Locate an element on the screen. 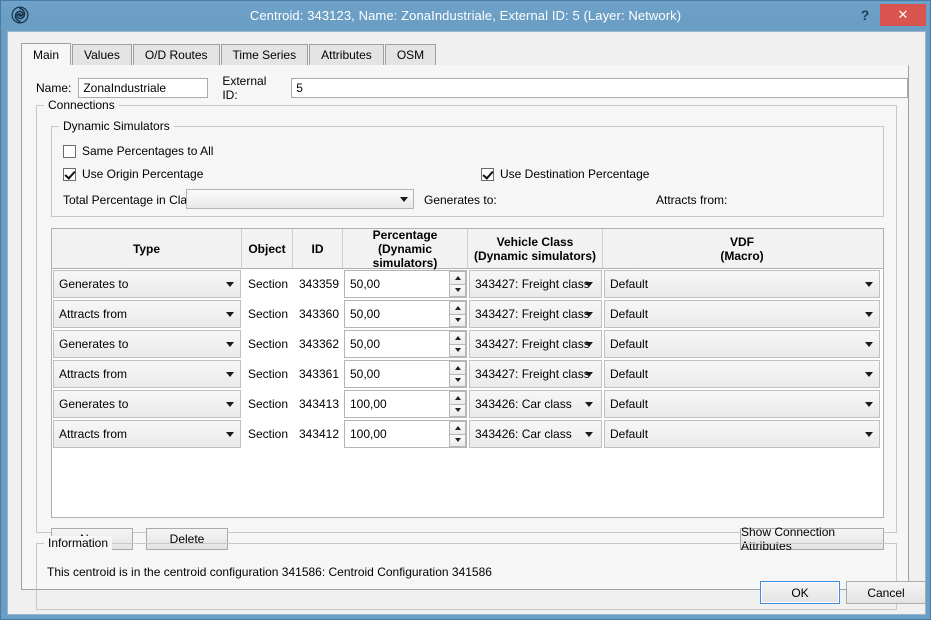 This screenshot has height=620, width=931. column-header-label: Object is located at coordinates (267, 248).